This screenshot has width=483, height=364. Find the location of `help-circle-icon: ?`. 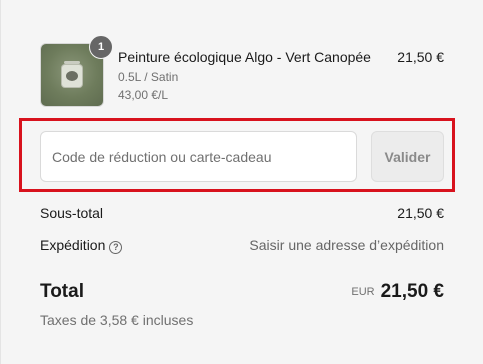

help-circle-icon: ? is located at coordinates (116, 247).